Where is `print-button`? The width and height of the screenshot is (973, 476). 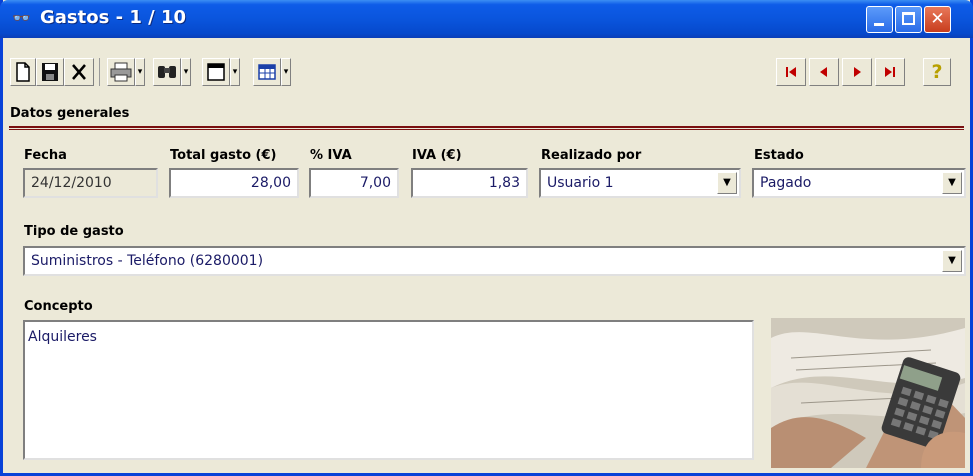
print-button is located at coordinates (121, 72).